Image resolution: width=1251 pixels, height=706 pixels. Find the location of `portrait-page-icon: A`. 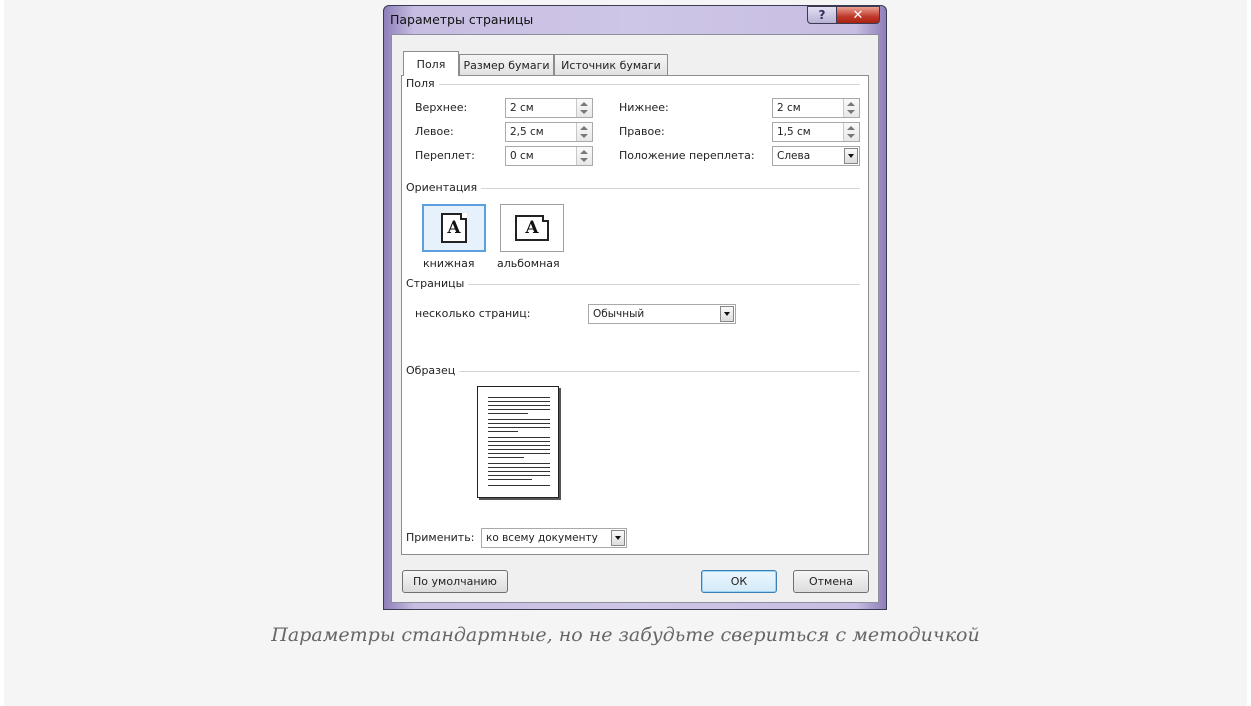

portrait-page-icon: A is located at coordinates (454, 228).